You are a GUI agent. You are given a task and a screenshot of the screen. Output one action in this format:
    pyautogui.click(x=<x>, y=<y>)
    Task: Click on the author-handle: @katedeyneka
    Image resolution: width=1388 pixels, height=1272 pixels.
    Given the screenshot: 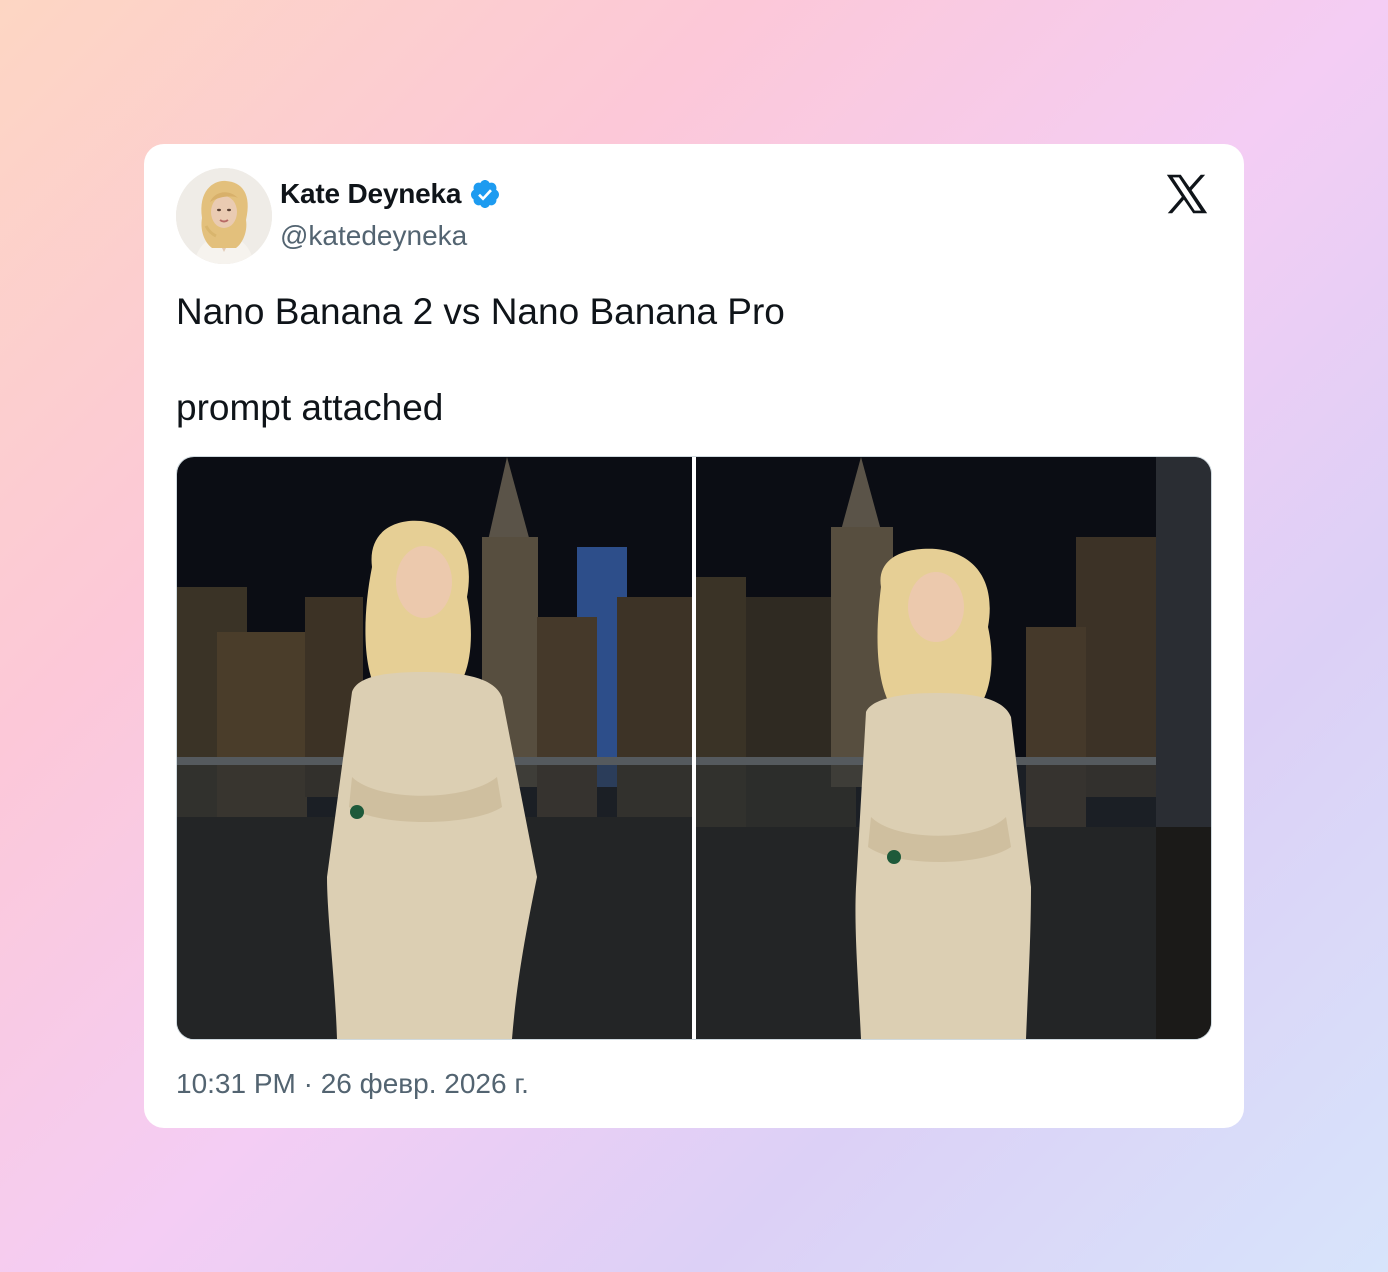 What is the action you would take?
    pyautogui.click(x=373, y=236)
    